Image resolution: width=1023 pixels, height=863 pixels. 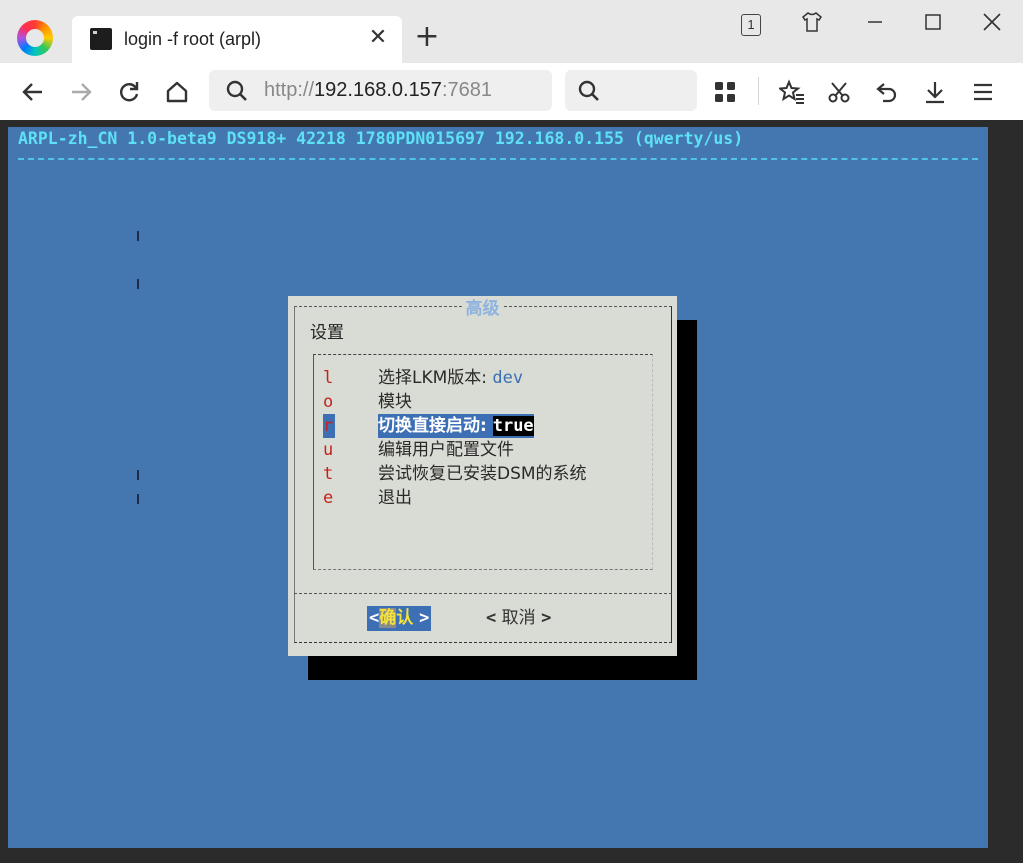 I want to click on terminal-favicon-icon, so click(x=101, y=39).